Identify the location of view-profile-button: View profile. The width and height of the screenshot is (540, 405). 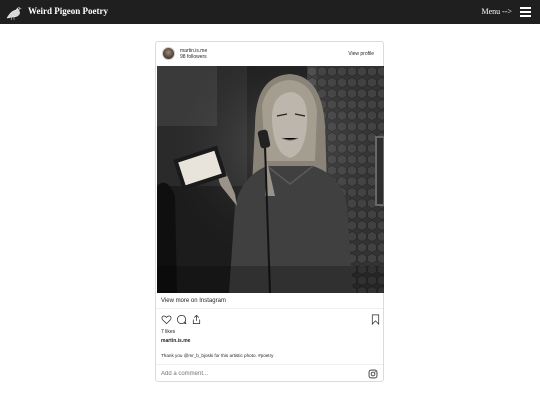
(361, 54).